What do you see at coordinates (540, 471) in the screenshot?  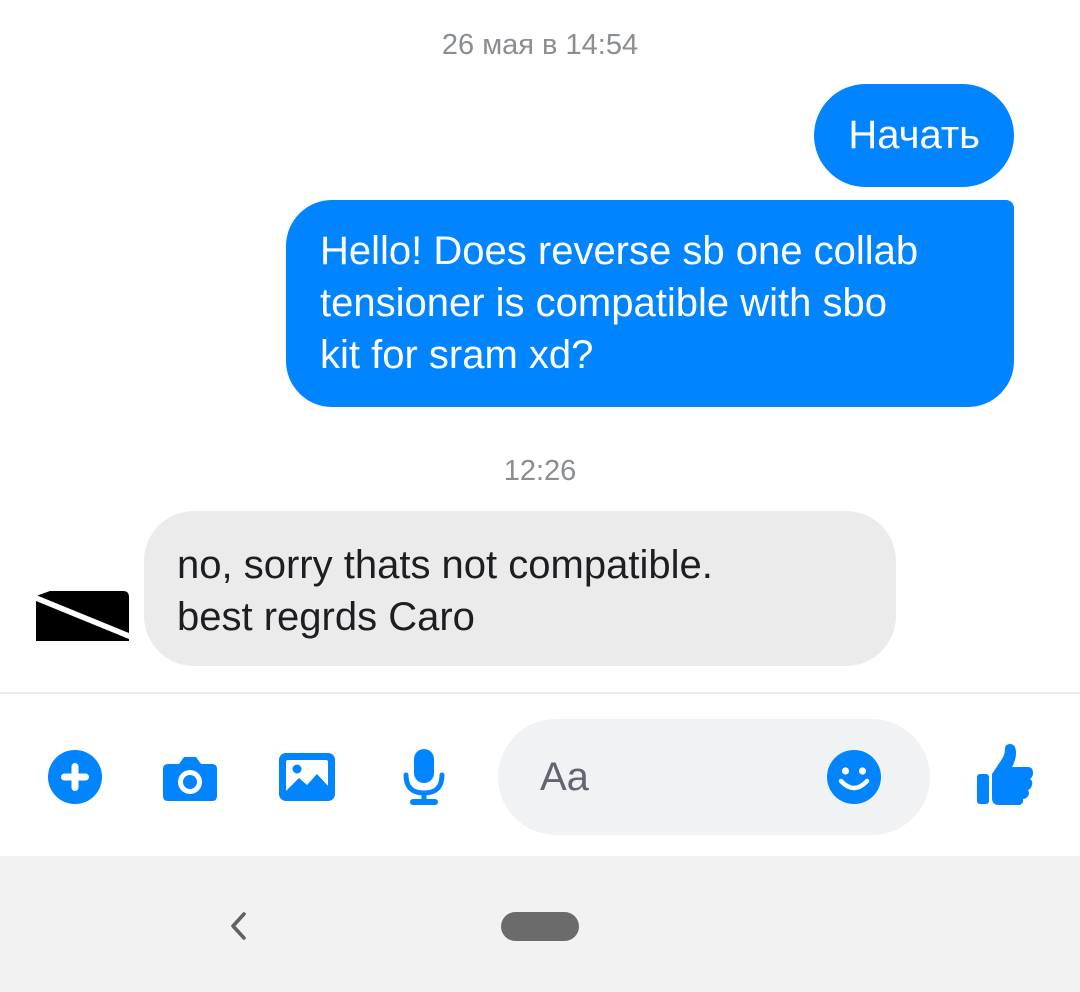 I see `timestamp: 12:26` at bounding box center [540, 471].